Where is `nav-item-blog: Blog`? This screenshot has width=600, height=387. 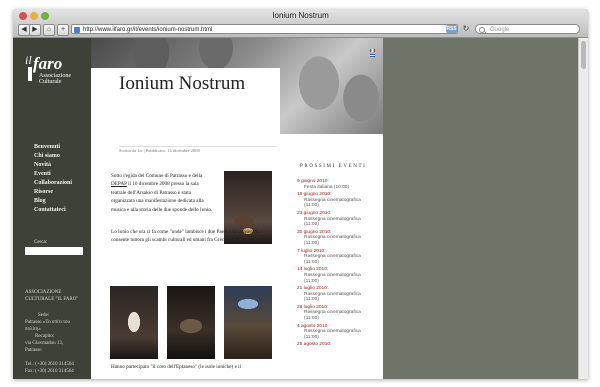
nav-item-blog: Blog is located at coordinates (53, 201).